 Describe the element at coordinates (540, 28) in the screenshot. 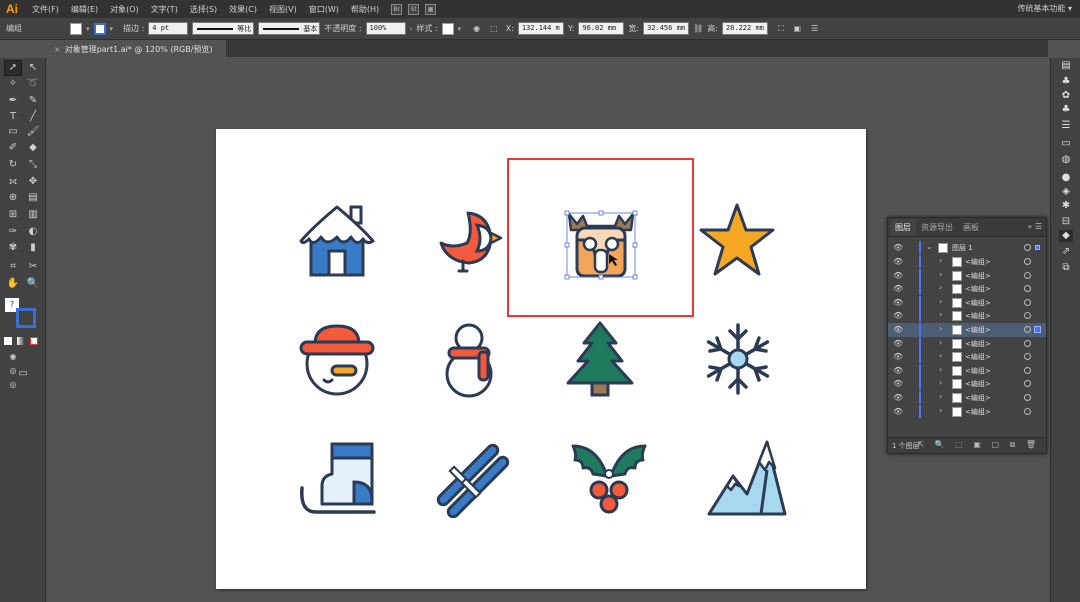

I see `x-field: 132.144 m` at that location.